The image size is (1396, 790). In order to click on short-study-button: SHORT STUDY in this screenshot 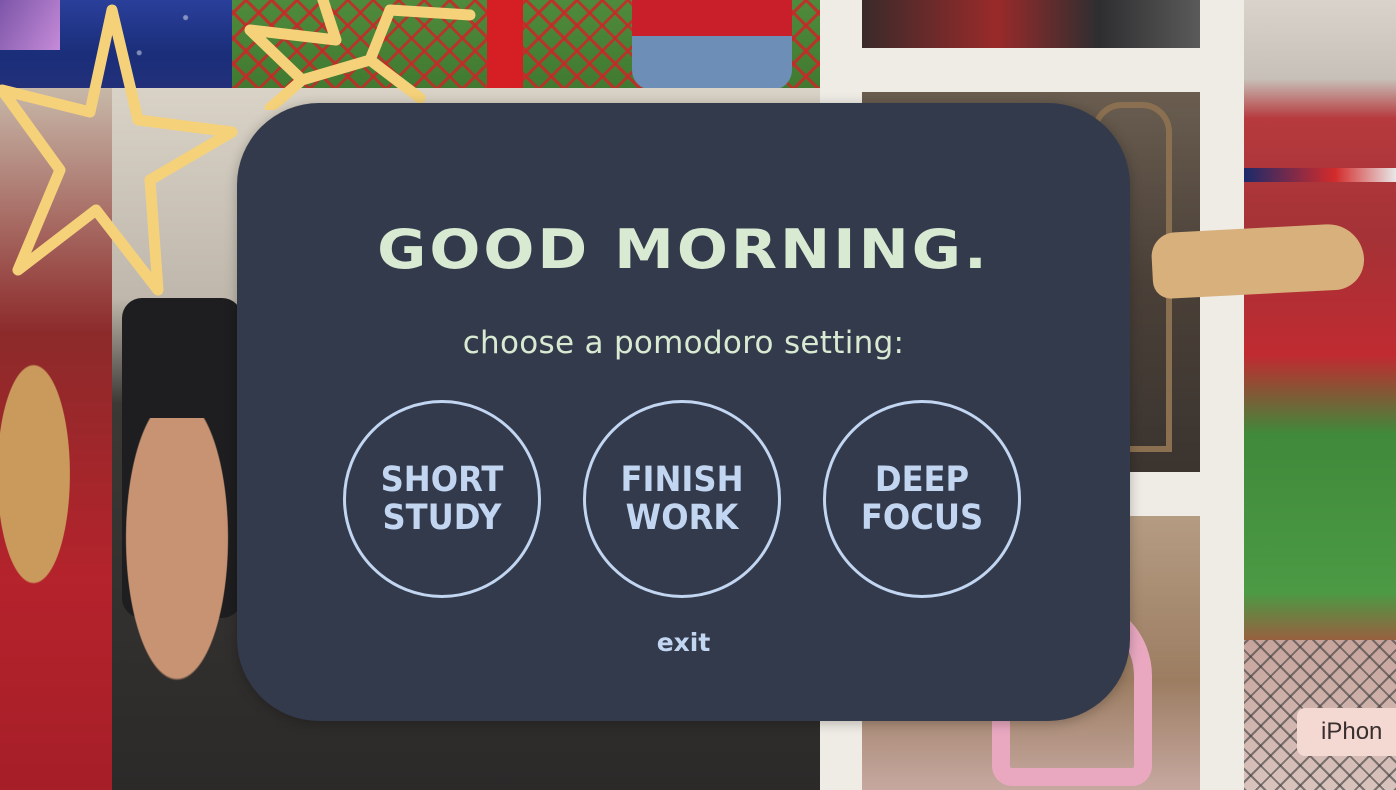, I will do `click(442, 499)`.